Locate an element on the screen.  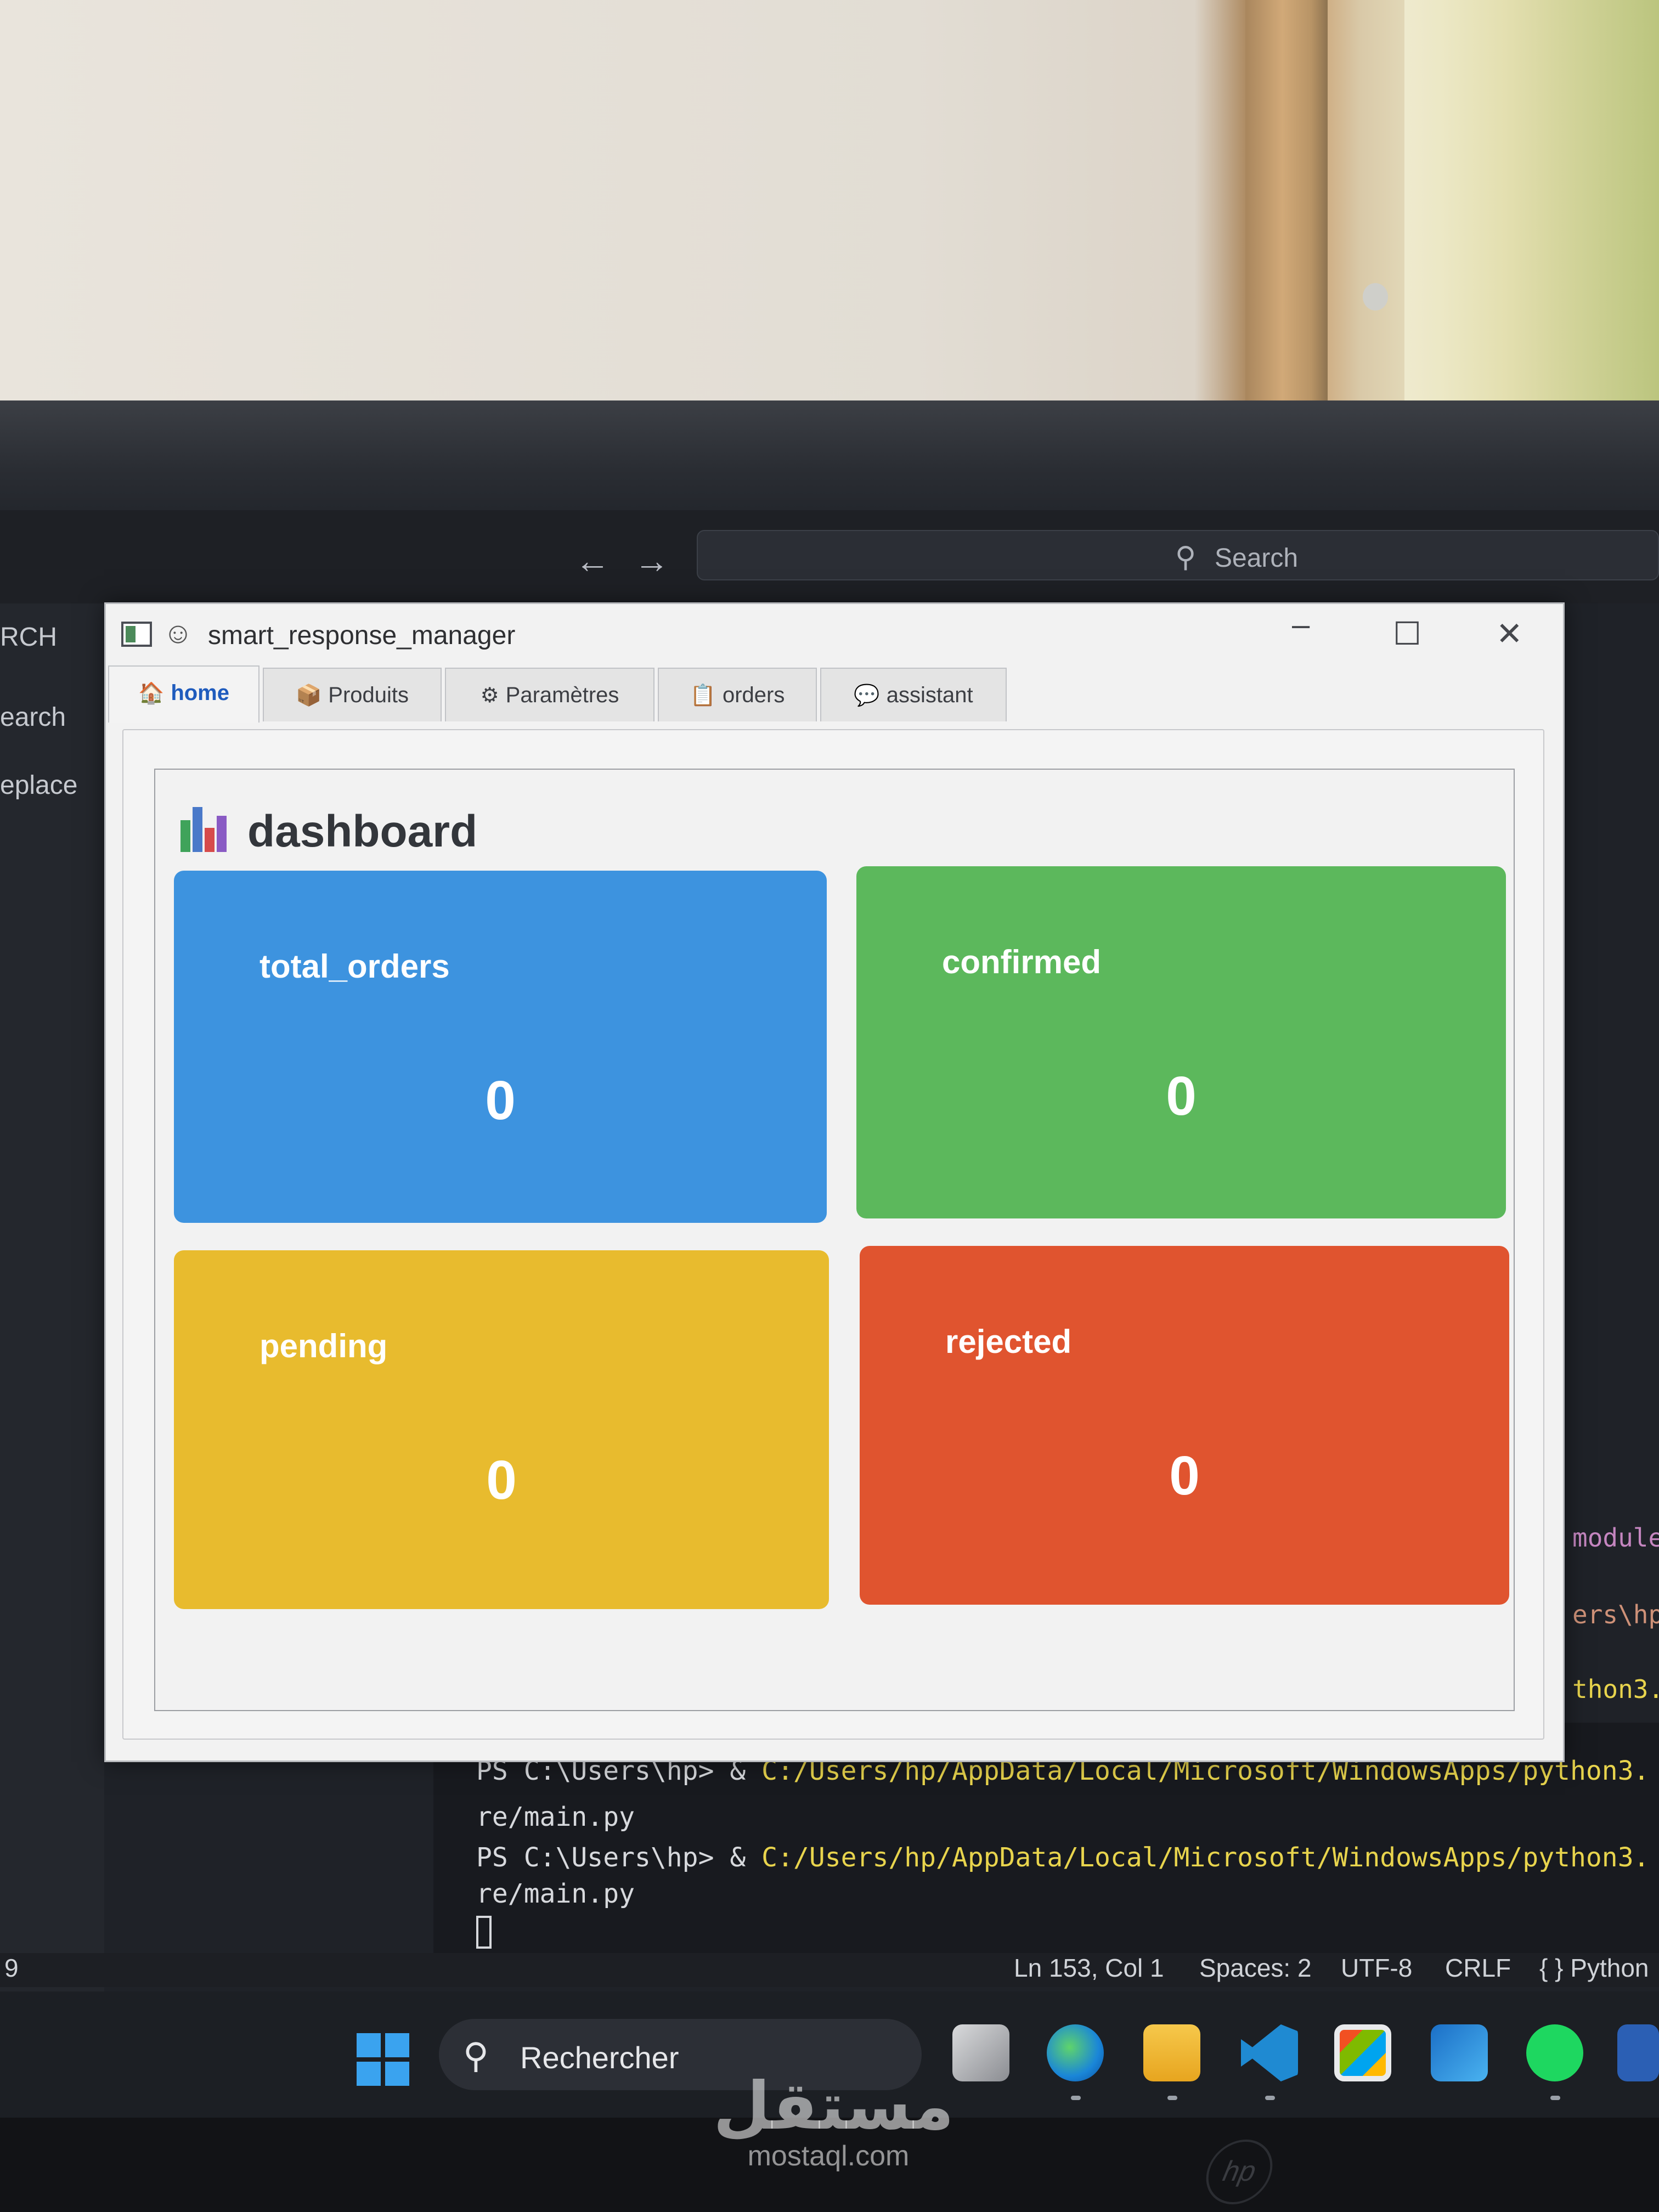
sidebar-replace-field: eplace is located at coordinates (39, 785).